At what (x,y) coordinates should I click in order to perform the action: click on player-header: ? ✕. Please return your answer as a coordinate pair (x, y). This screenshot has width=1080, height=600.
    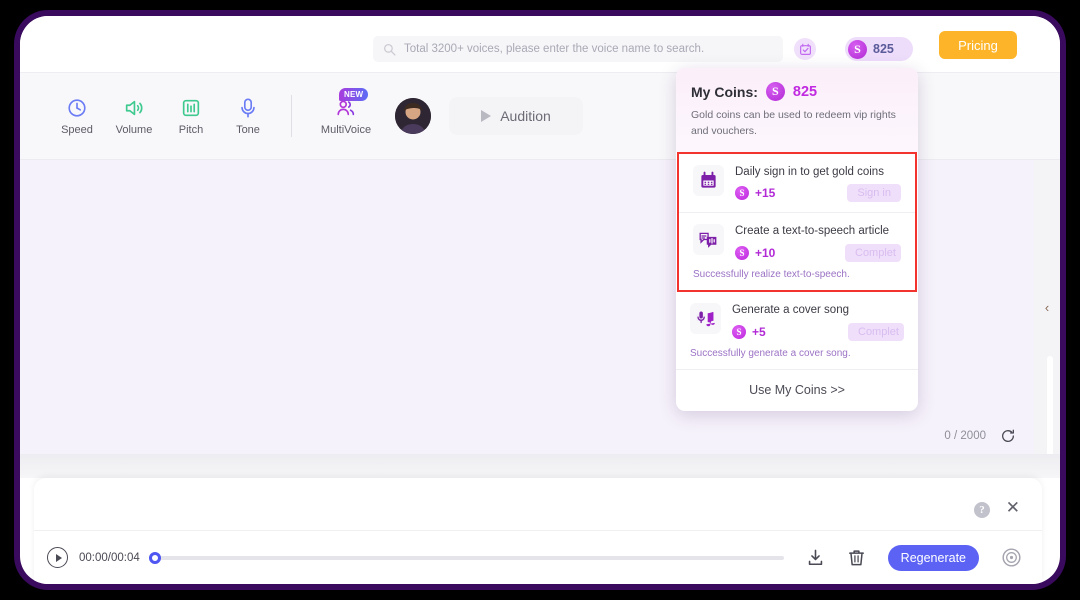
    Looking at the image, I should click on (538, 504).